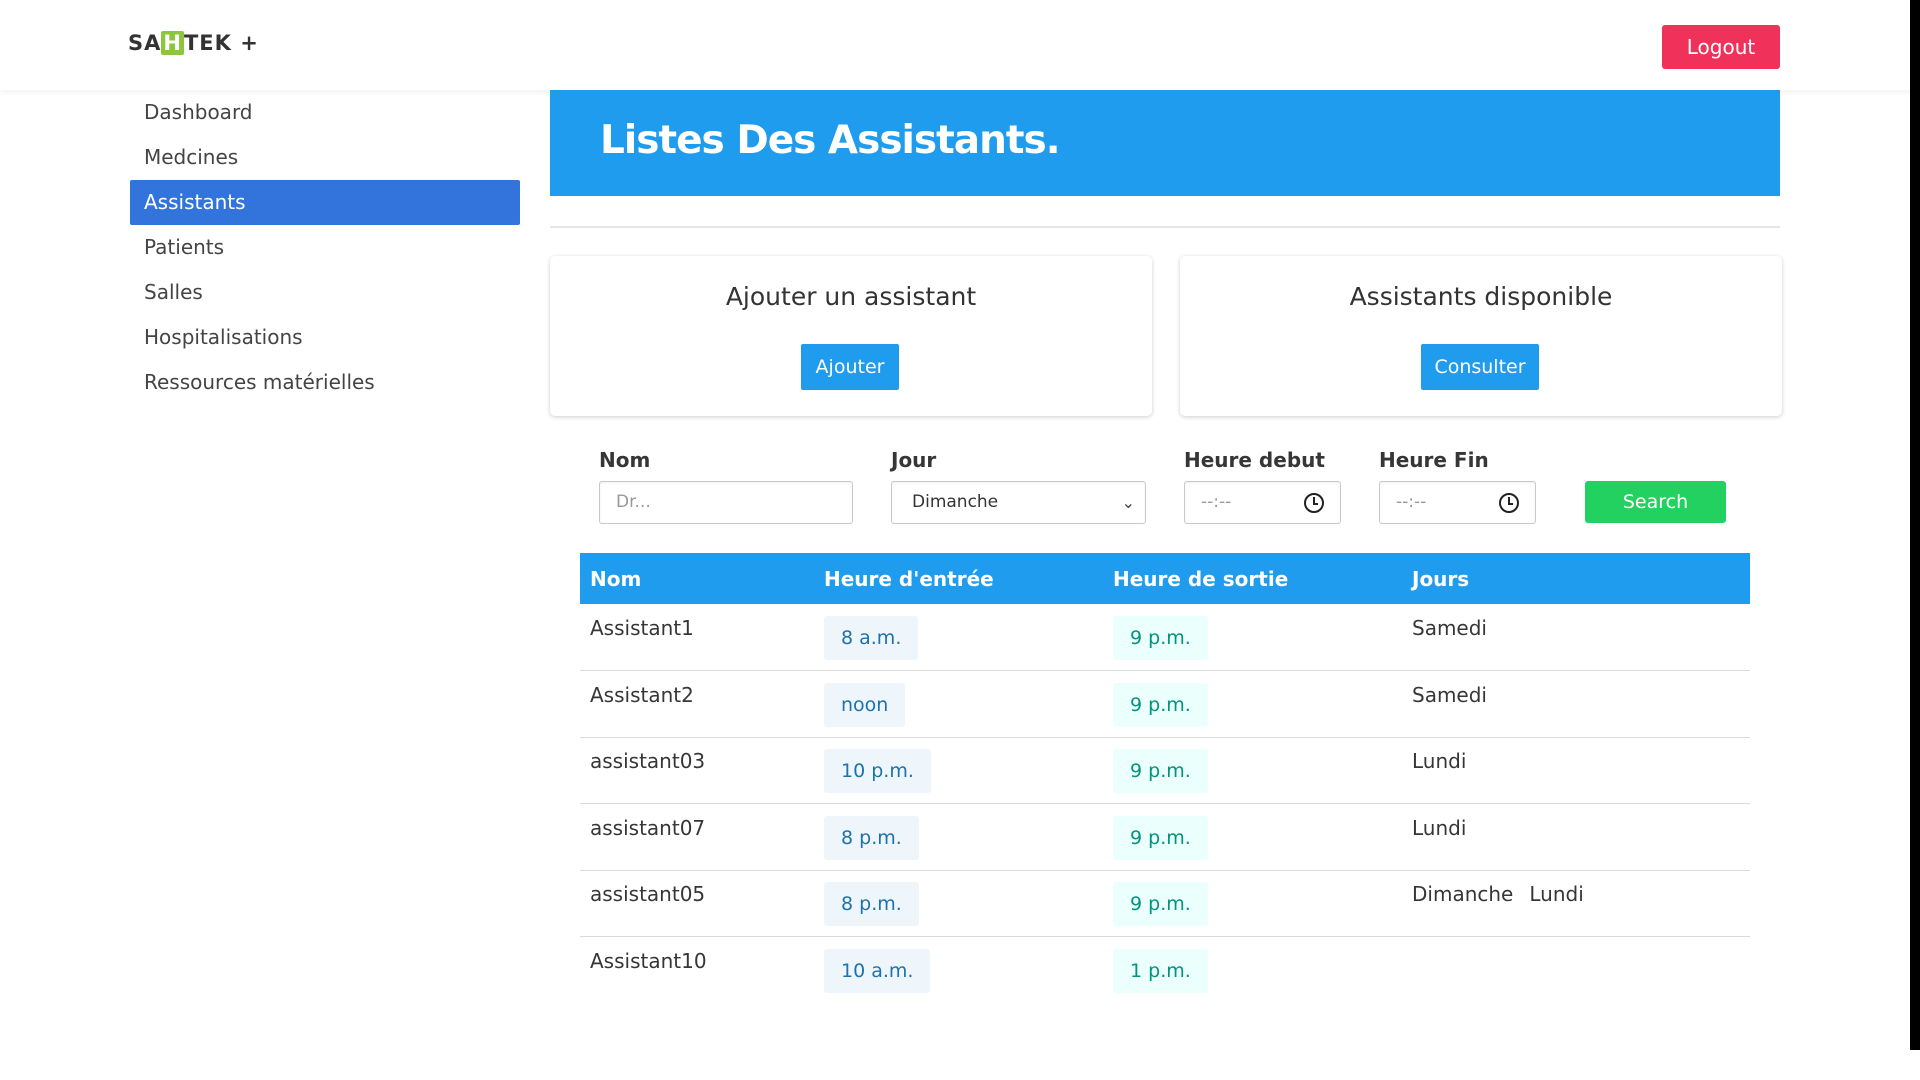 The image size is (1920, 1080). Describe the element at coordinates (1441, 579) in the screenshot. I see `column-header-jours: Jours` at that location.